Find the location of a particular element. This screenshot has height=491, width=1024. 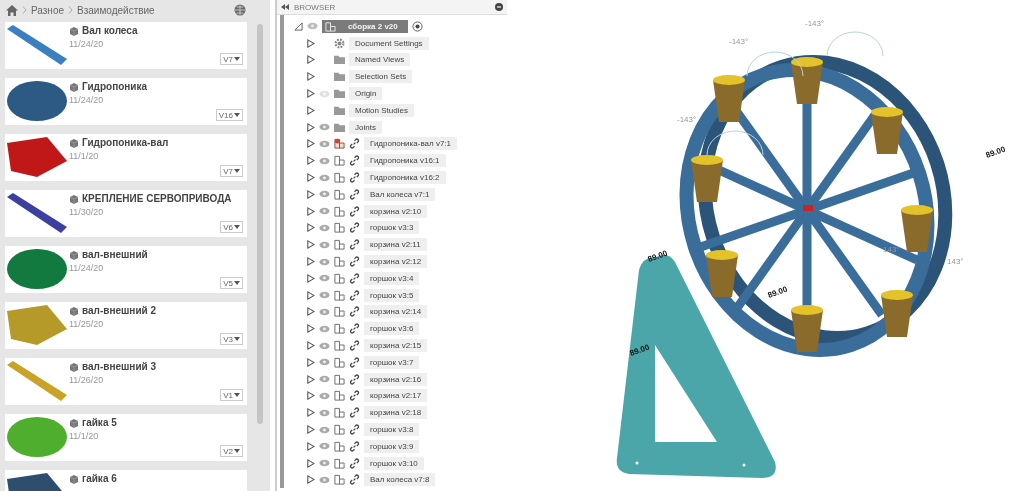

version-dropdown: V6 is located at coordinates (231, 227).